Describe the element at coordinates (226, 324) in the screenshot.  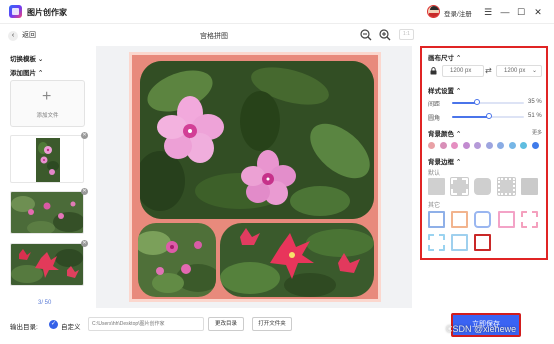
I see `change-dir-button: 更改目录` at that location.